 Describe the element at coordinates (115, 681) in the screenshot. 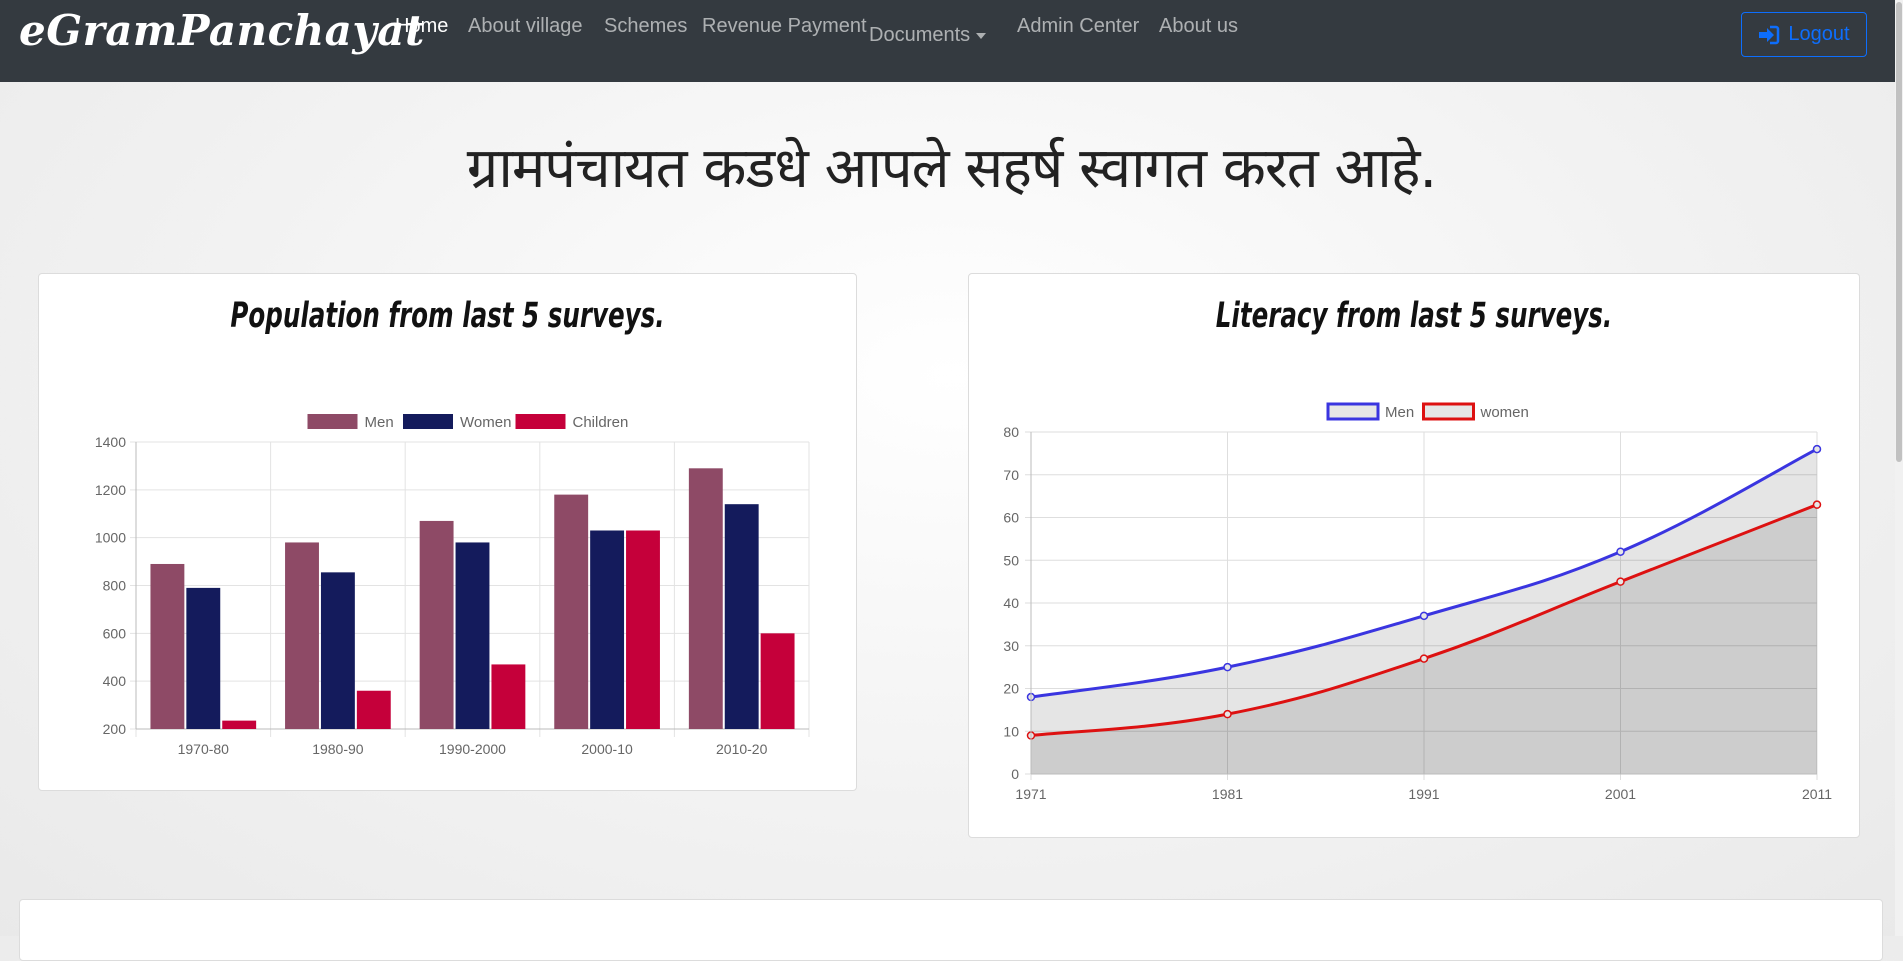

I see `y-tick-label: 400` at that location.